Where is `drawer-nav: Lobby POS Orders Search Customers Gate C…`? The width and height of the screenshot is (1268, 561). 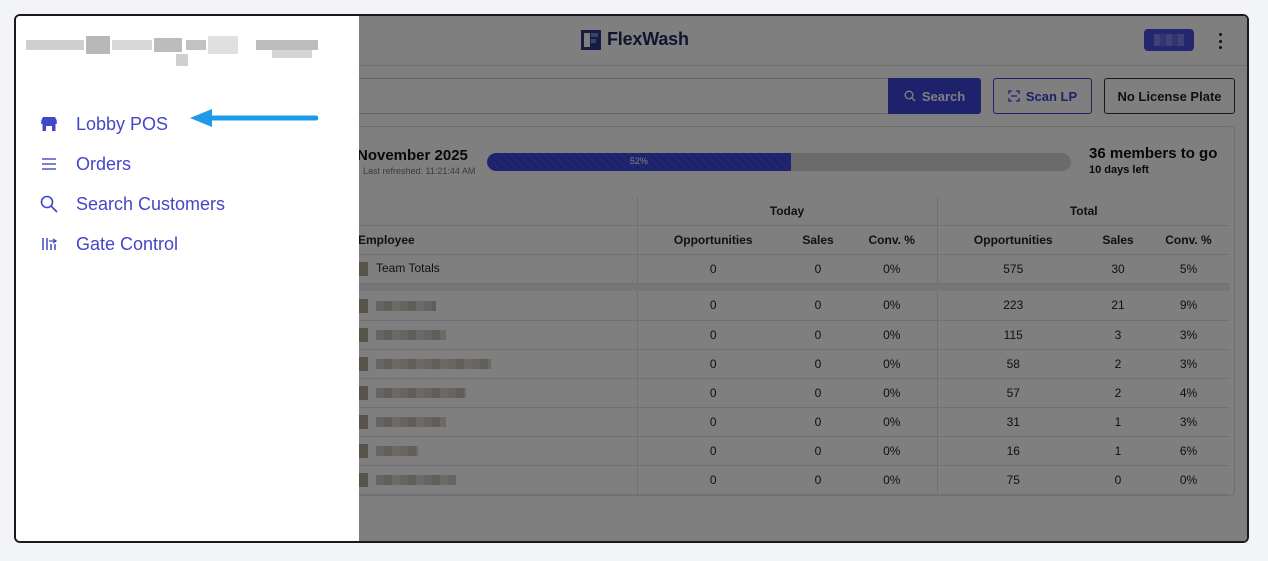 drawer-nav: Lobby POS Orders Search Customers Gate C… is located at coordinates (131, 184).